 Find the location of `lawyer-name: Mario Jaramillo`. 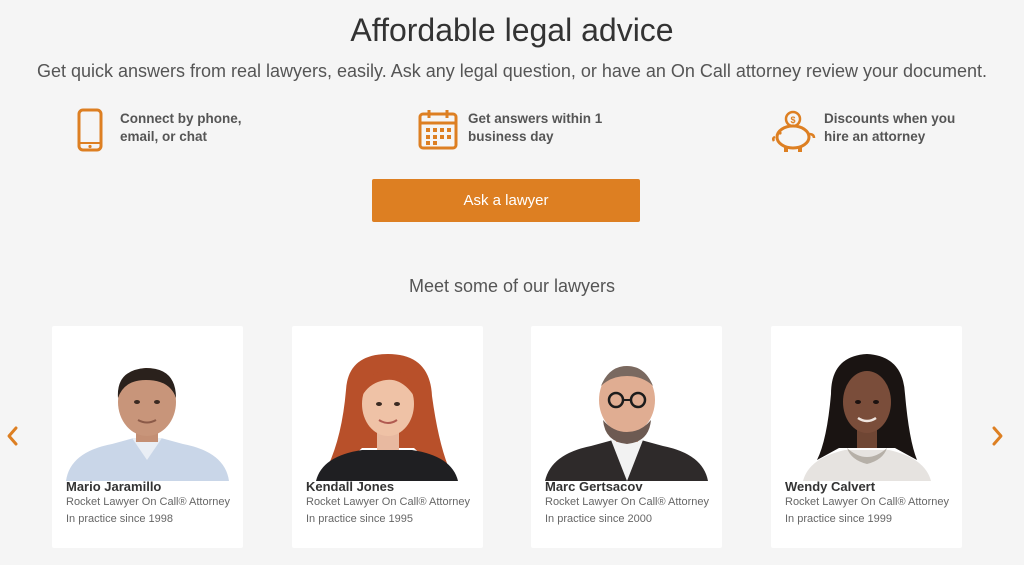

lawyer-name: Mario Jaramillo is located at coordinates (114, 486).